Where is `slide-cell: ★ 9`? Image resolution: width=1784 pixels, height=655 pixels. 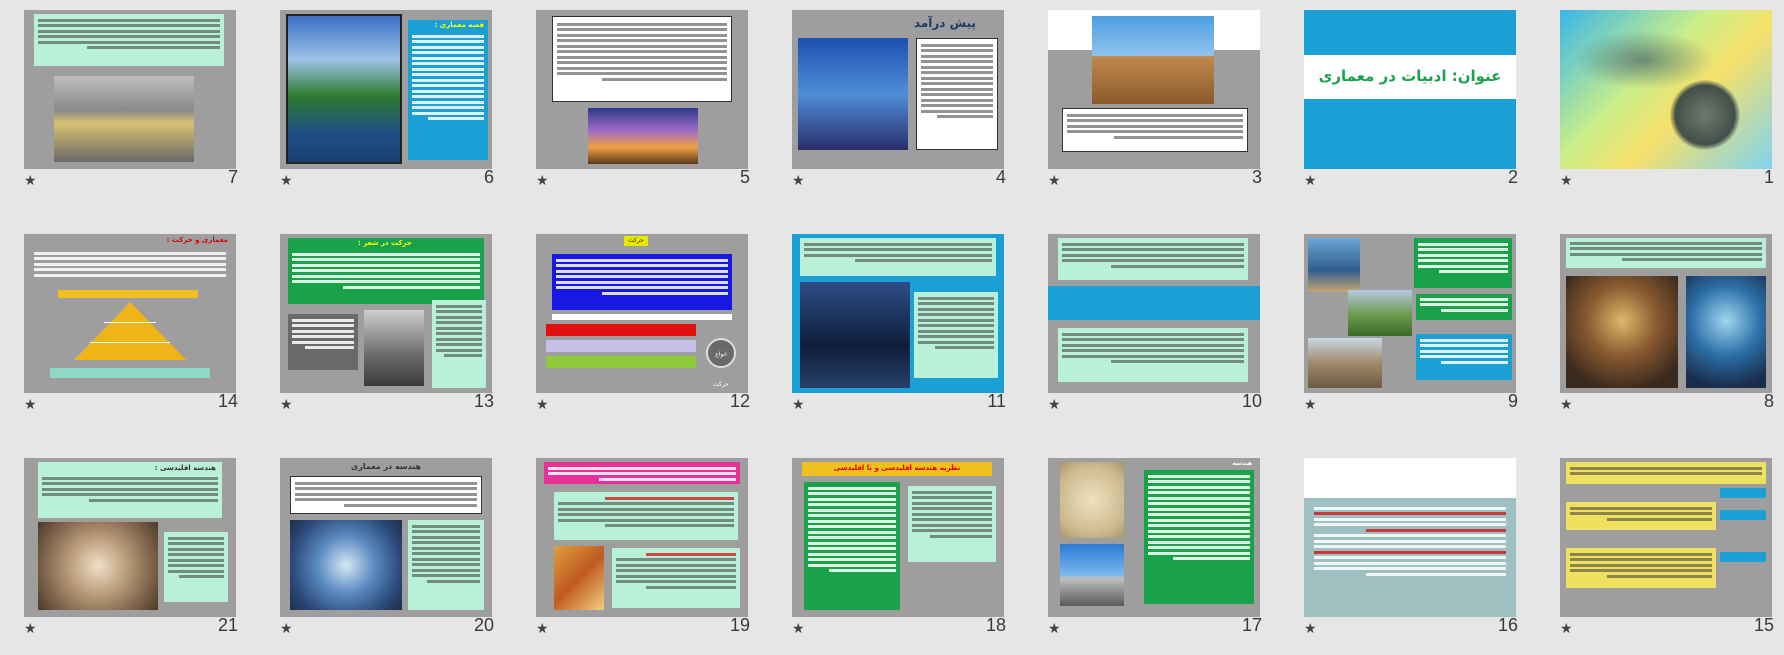 slide-cell: ★ 9 is located at coordinates (1401, 328).